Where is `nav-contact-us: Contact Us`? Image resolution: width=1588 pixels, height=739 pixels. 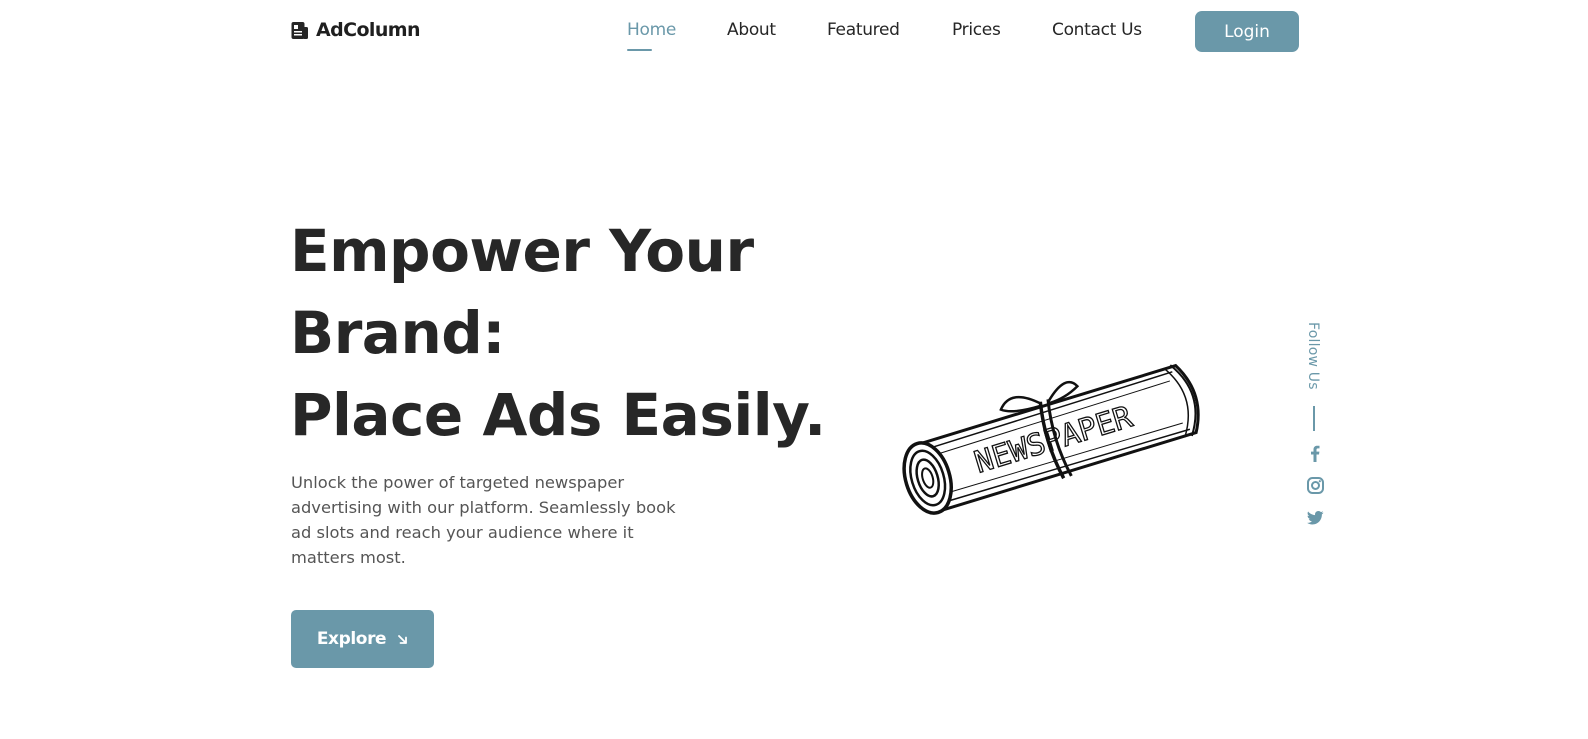 nav-contact-us: Contact Us is located at coordinates (1097, 30).